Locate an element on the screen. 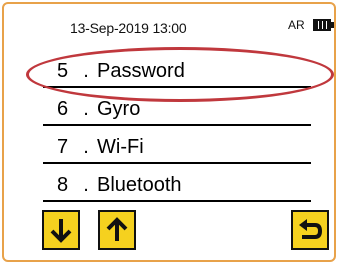 This screenshot has width=340, height=266. arrow-up-icon is located at coordinates (117, 229).